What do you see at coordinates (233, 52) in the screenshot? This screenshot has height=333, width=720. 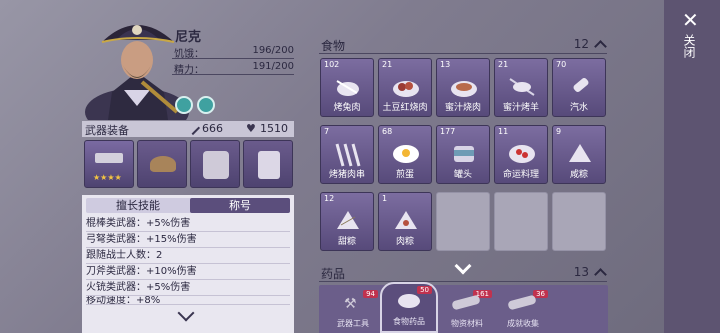 I see `hunger-row: 饥饿： 196/200` at bounding box center [233, 52].